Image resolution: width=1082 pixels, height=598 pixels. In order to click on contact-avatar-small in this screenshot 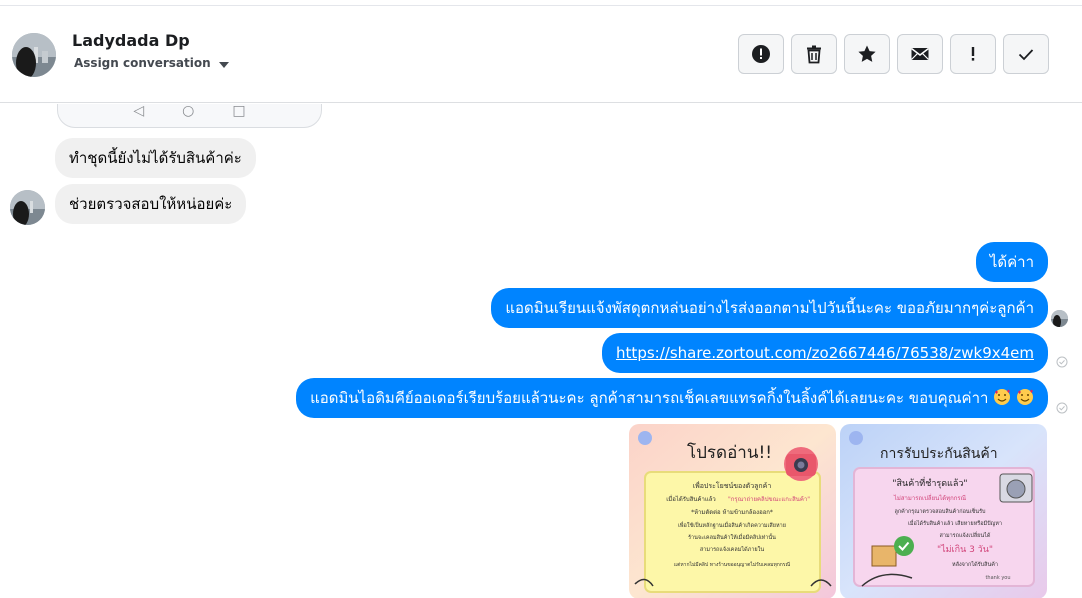, I will do `click(27, 207)`.